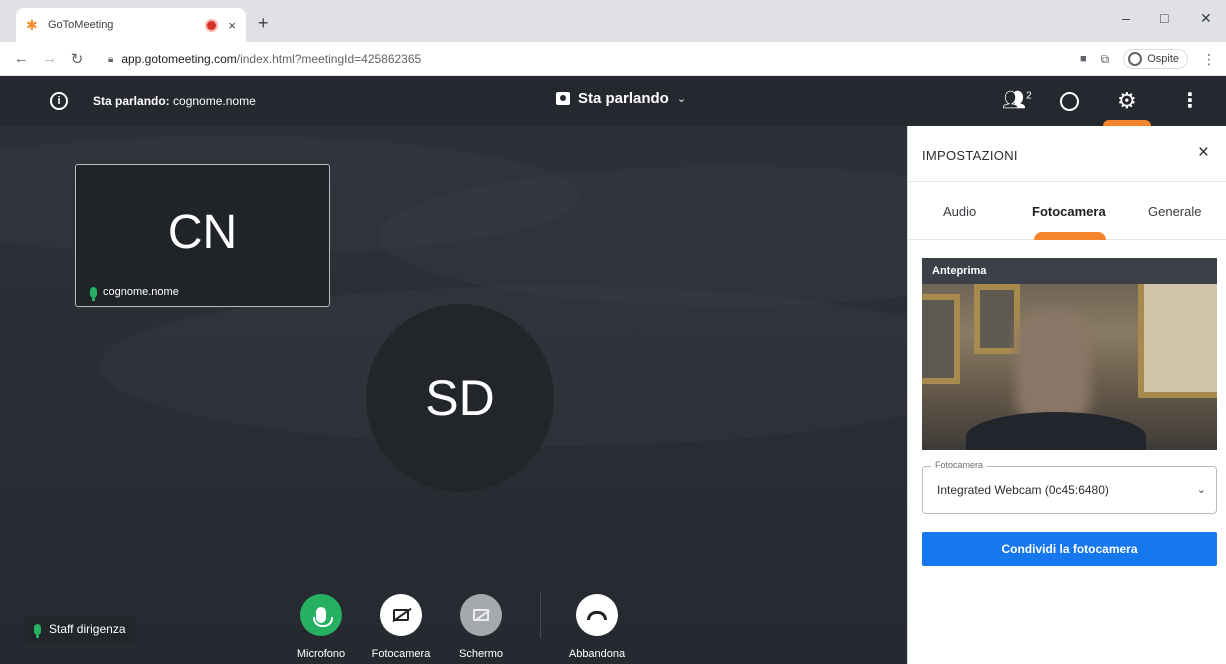  I want to click on chat-icon, so click(1069, 101).